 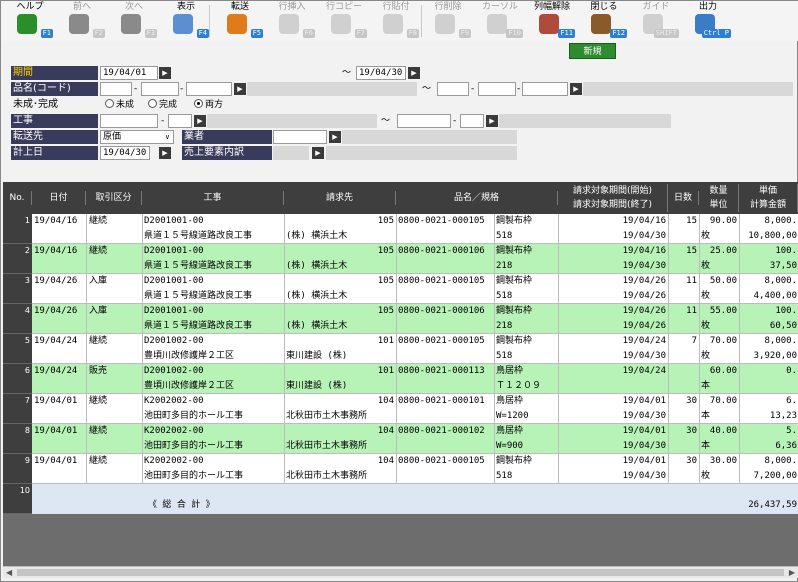 I want to click on column-header-price2: 計算金額, so click(x=768, y=205).